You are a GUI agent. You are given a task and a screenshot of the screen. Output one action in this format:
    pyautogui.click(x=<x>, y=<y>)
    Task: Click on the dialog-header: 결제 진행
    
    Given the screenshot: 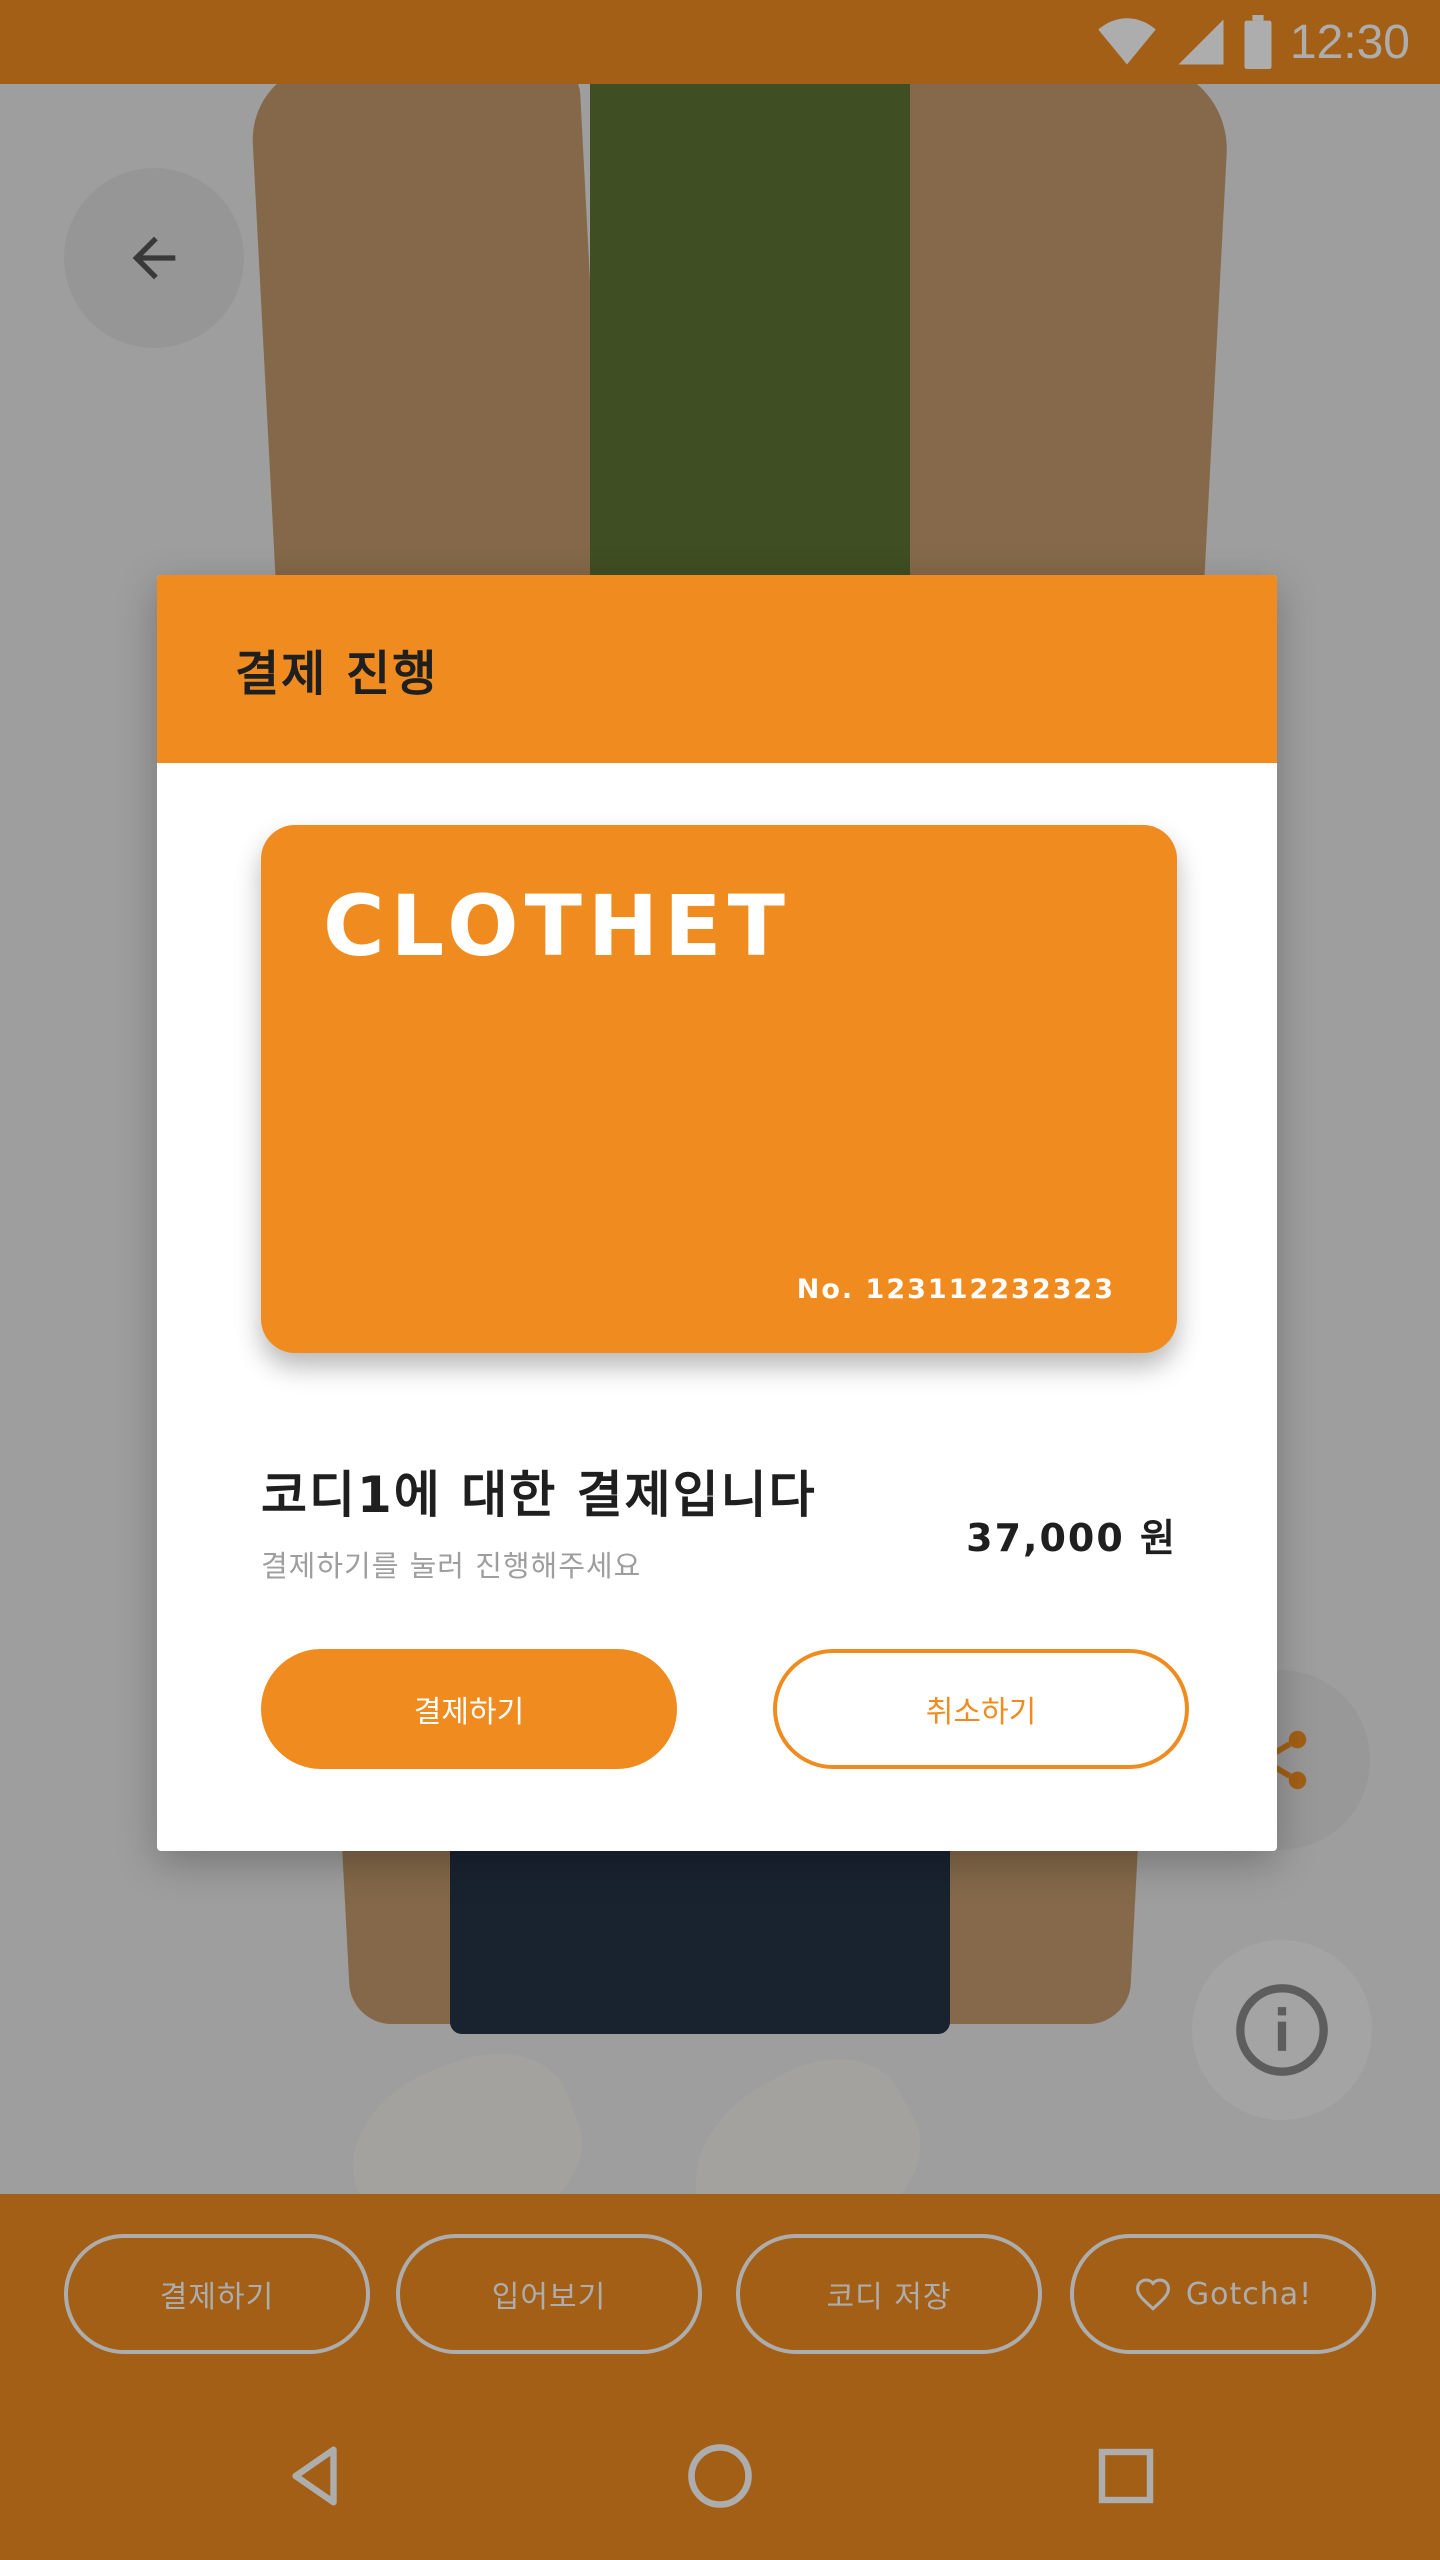 What is the action you would take?
    pyautogui.click(x=717, y=669)
    